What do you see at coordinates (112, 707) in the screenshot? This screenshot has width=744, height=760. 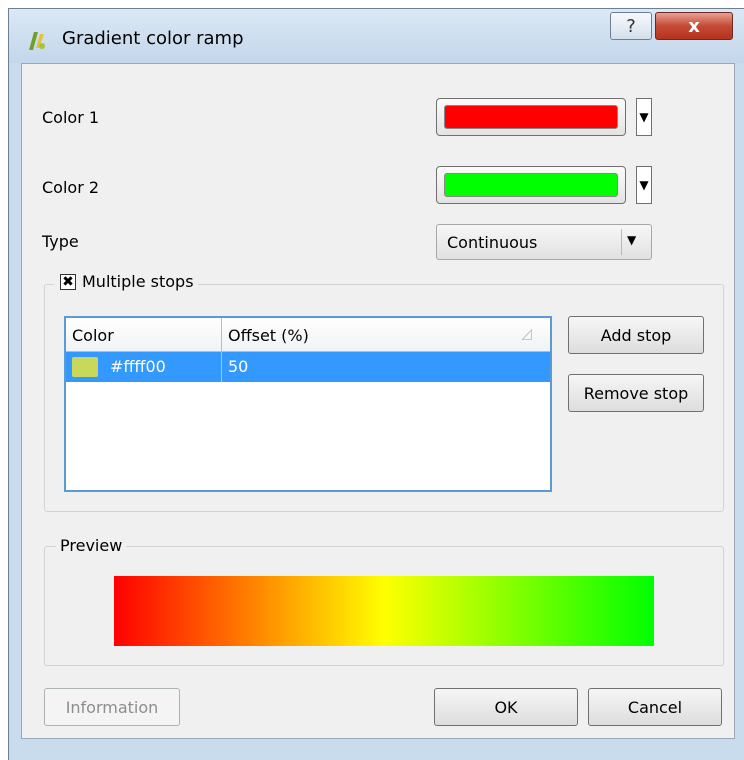 I see `information-button: Information` at bounding box center [112, 707].